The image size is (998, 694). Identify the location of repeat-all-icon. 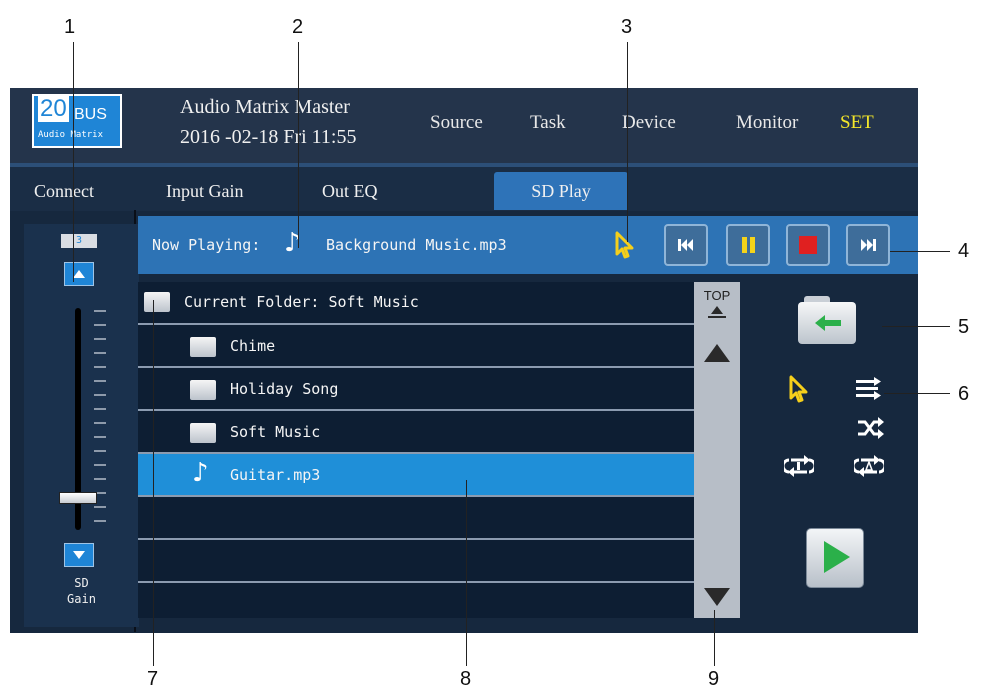
(869, 466).